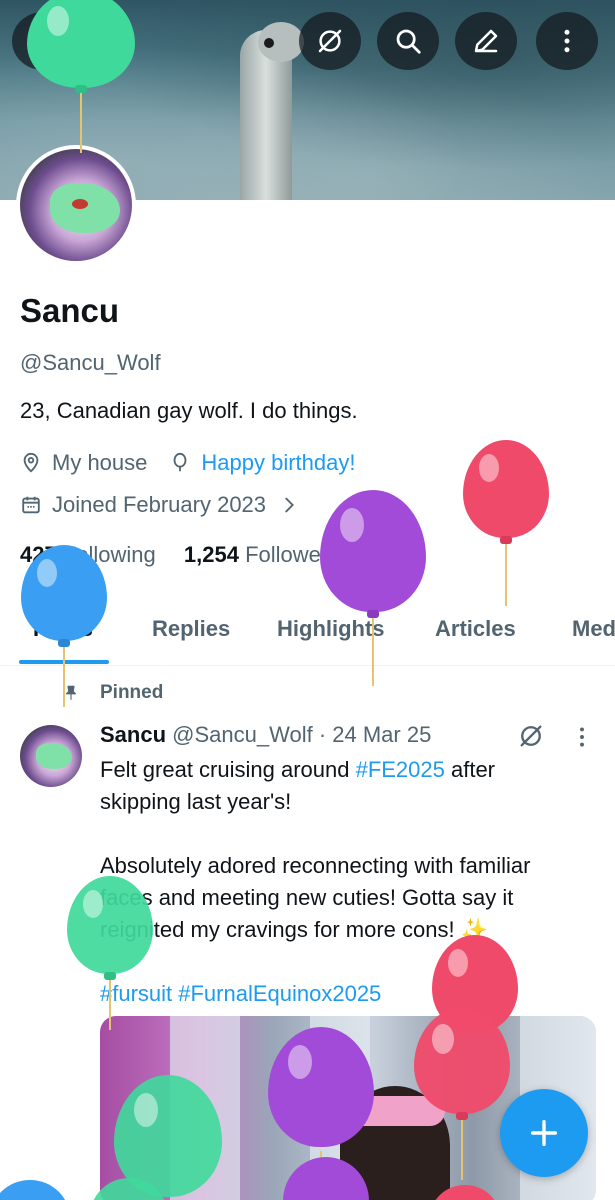 Image resolution: width=615 pixels, height=1200 pixels. I want to click on post-author-meta: @Sancu_Wolf · 24 Mar 25, so click(302, 734).